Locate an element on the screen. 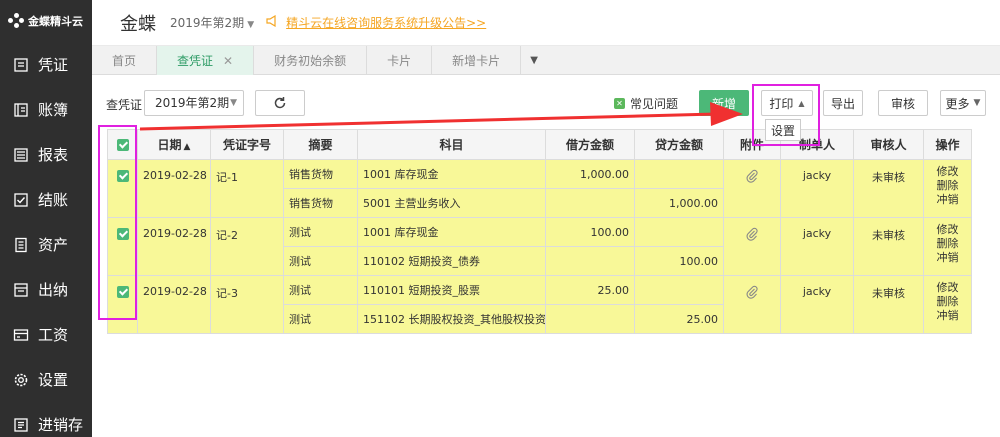 This screenshot has width=1000, height=437. sidebar-item-6: 工资 is located at coordinates (46, 334).